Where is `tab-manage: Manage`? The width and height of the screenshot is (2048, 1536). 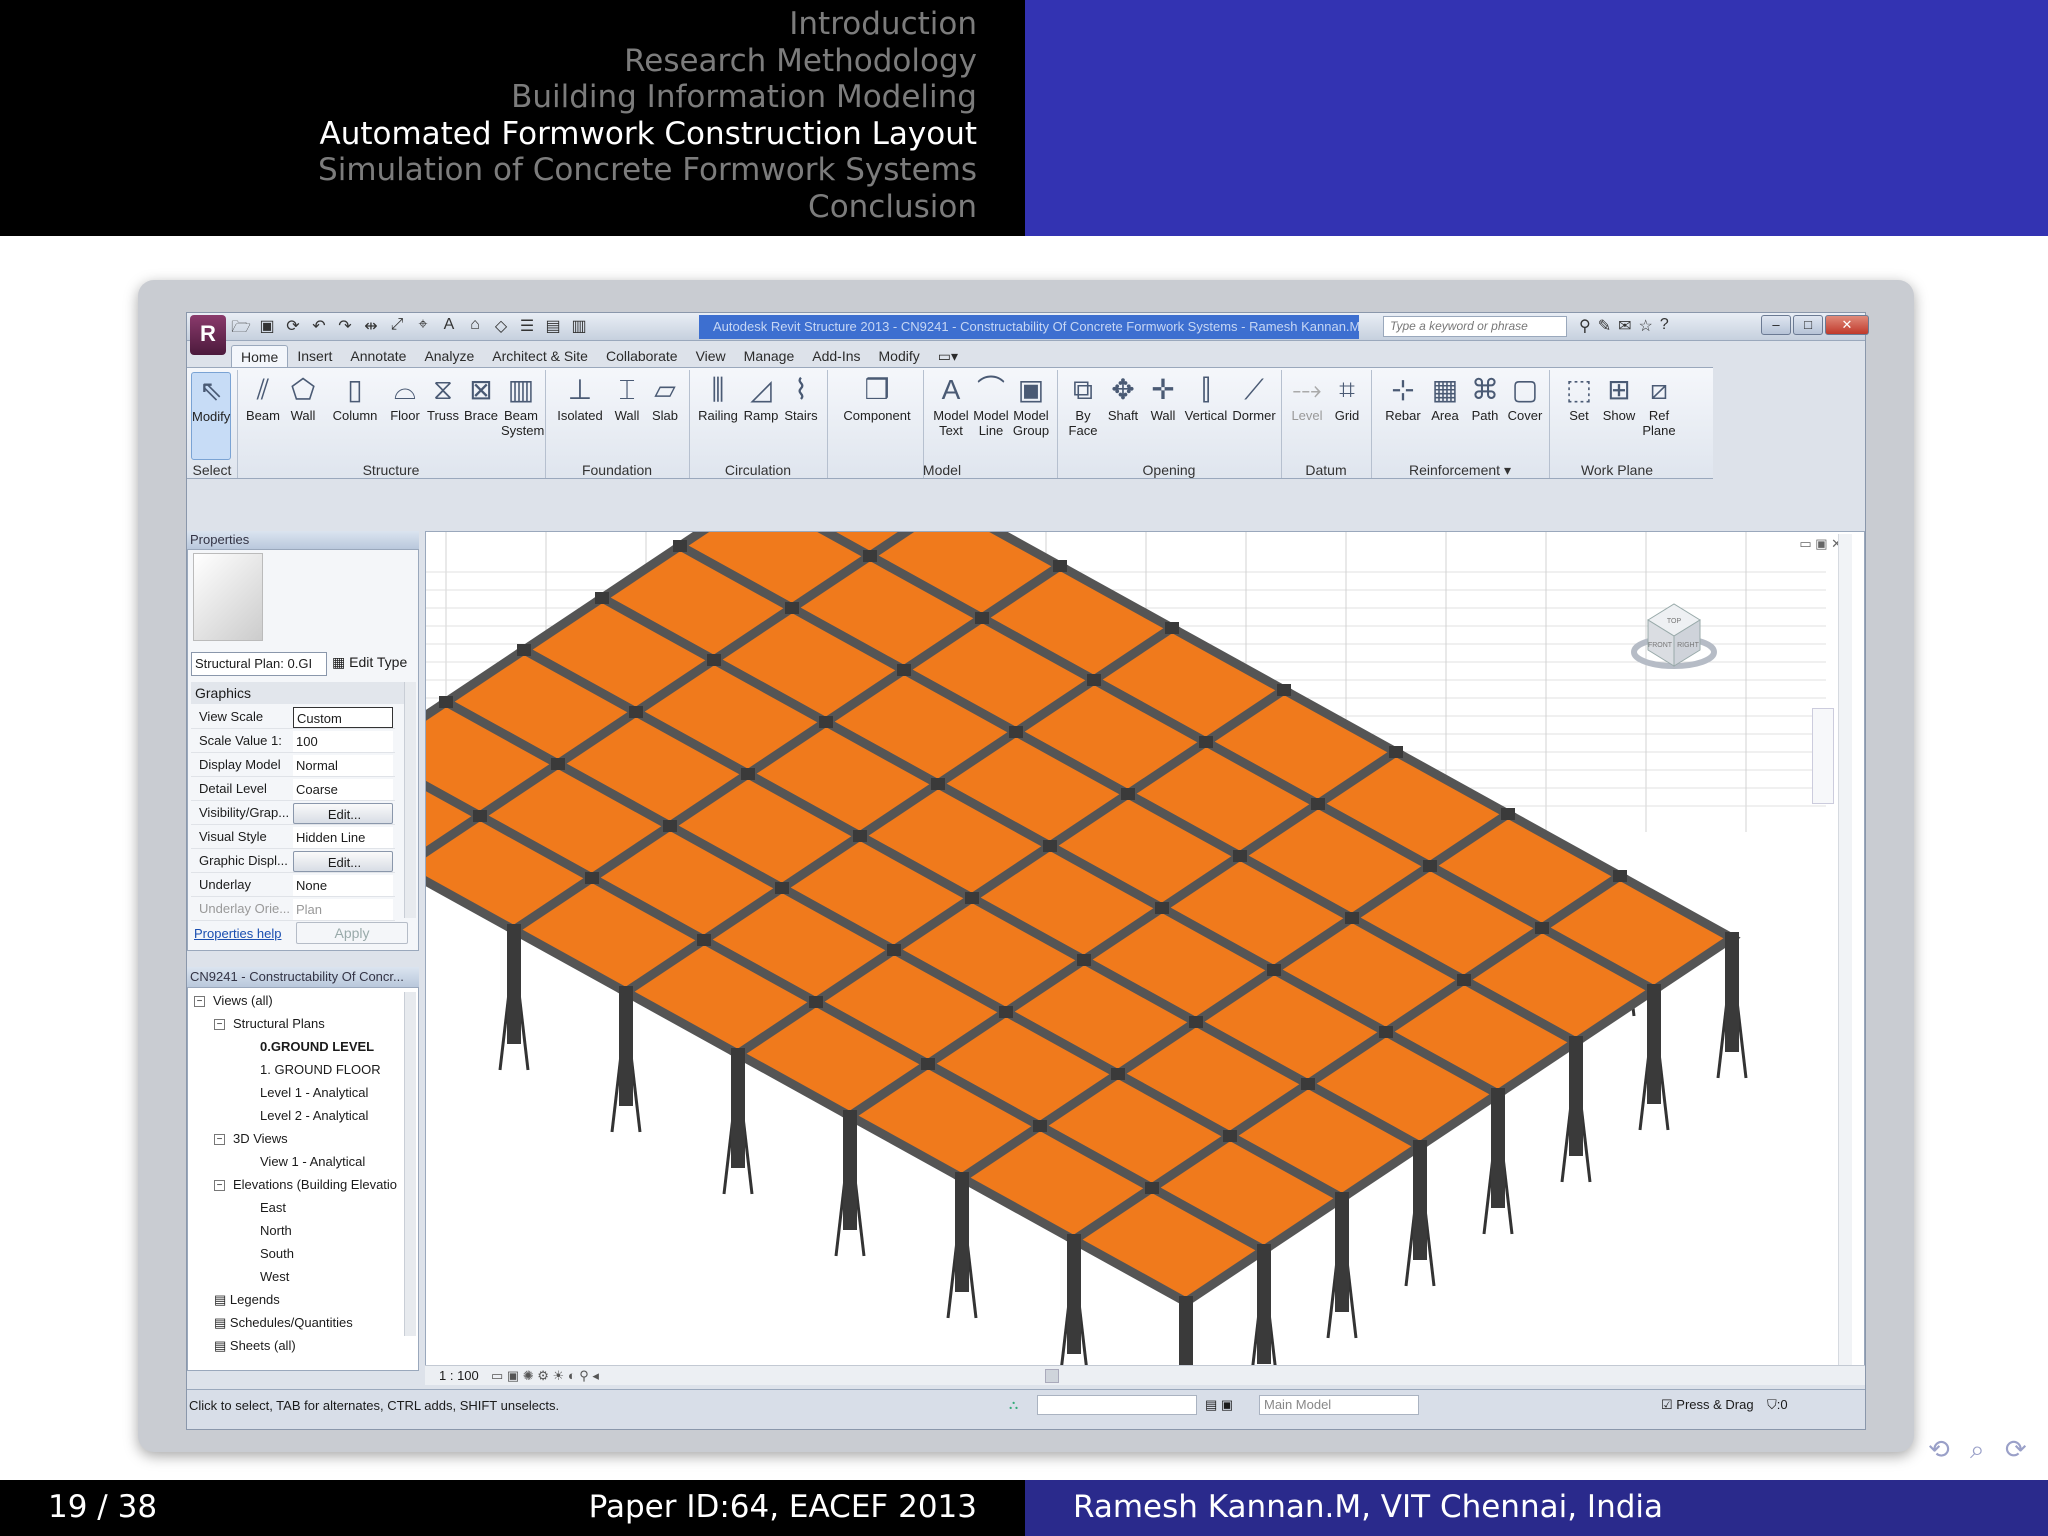
tab-manage: Manage is located at coordinates (769, 356).